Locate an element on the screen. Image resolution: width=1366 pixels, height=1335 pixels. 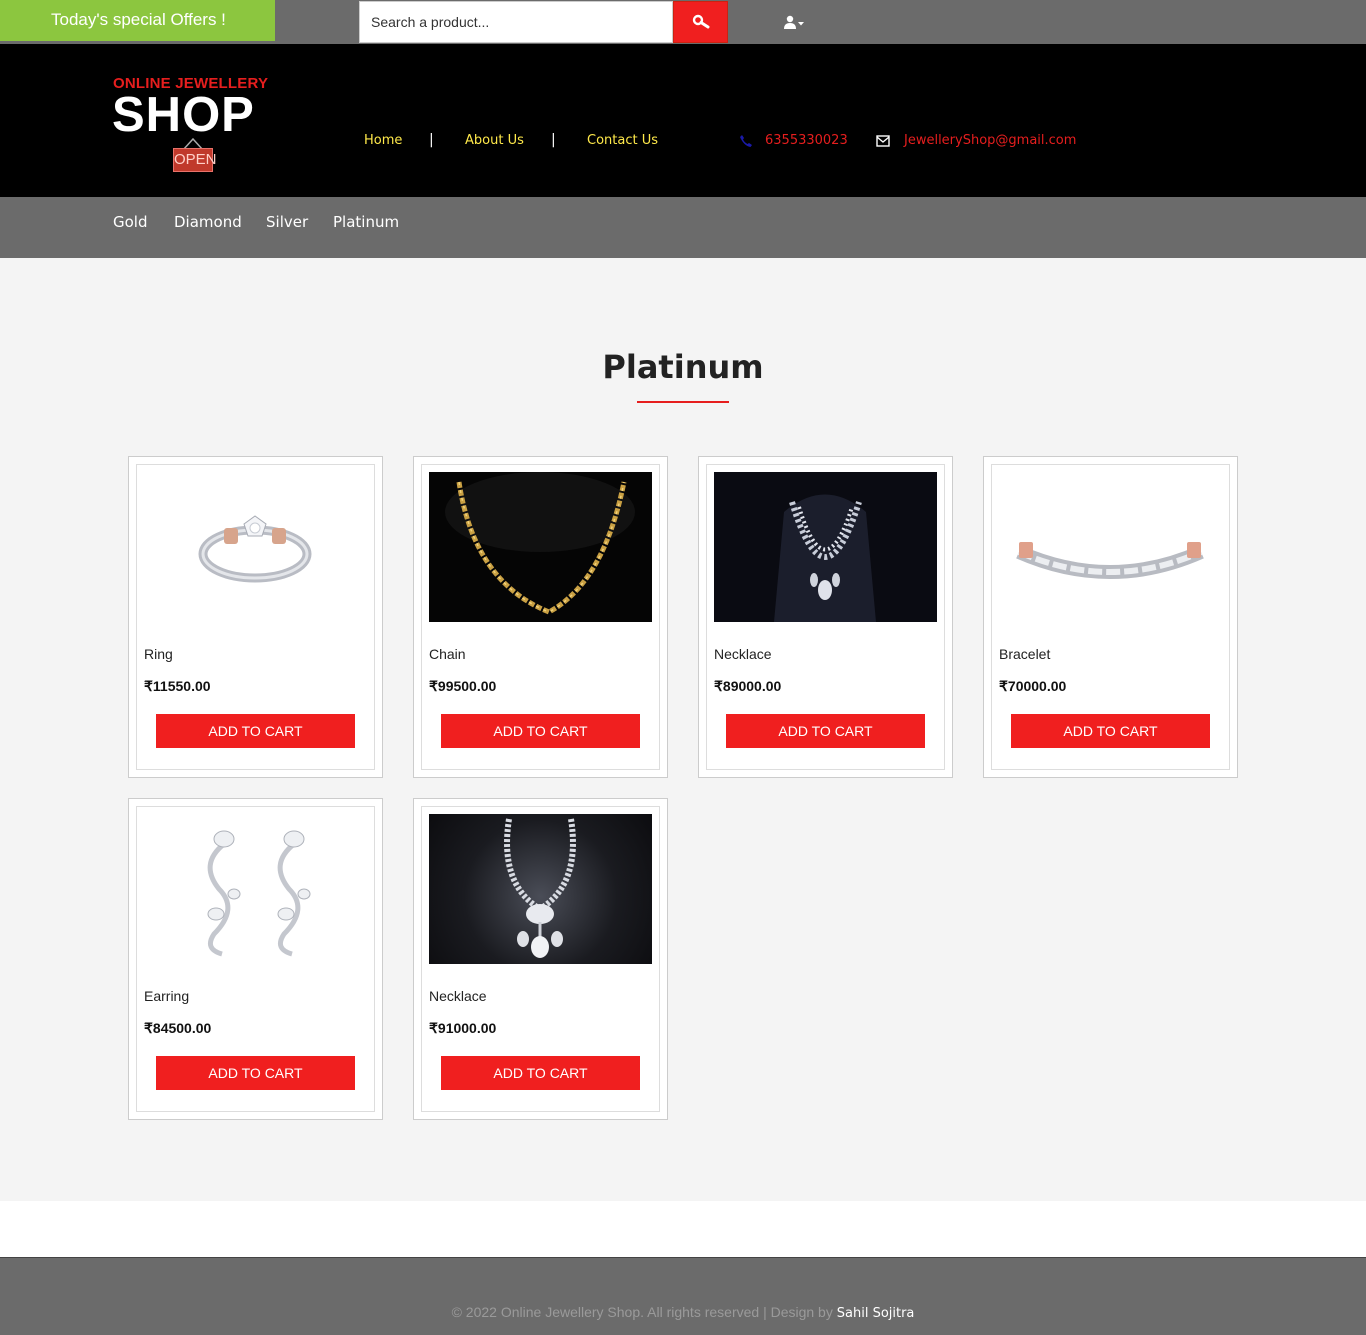
page-title: Platinum is located at coordinates (683, 367).